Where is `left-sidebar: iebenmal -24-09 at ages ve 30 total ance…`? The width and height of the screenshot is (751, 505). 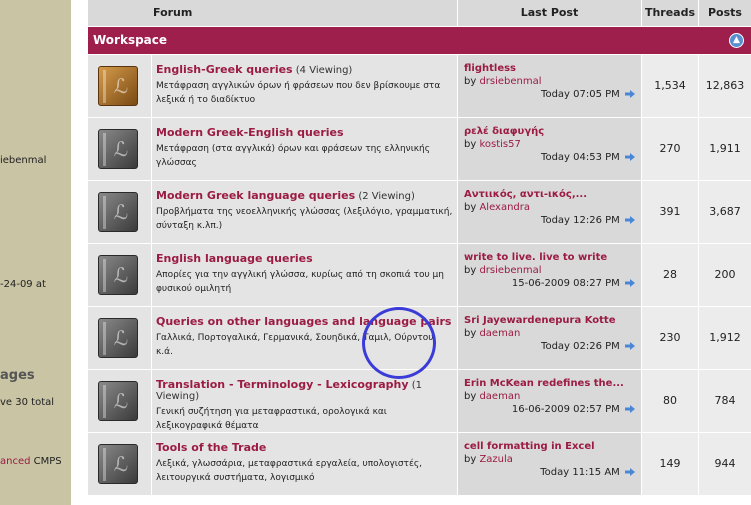 left-sidebar: iebenmal -24-09 at ages ve 30 total ance… is located at coordinates (35, 252).